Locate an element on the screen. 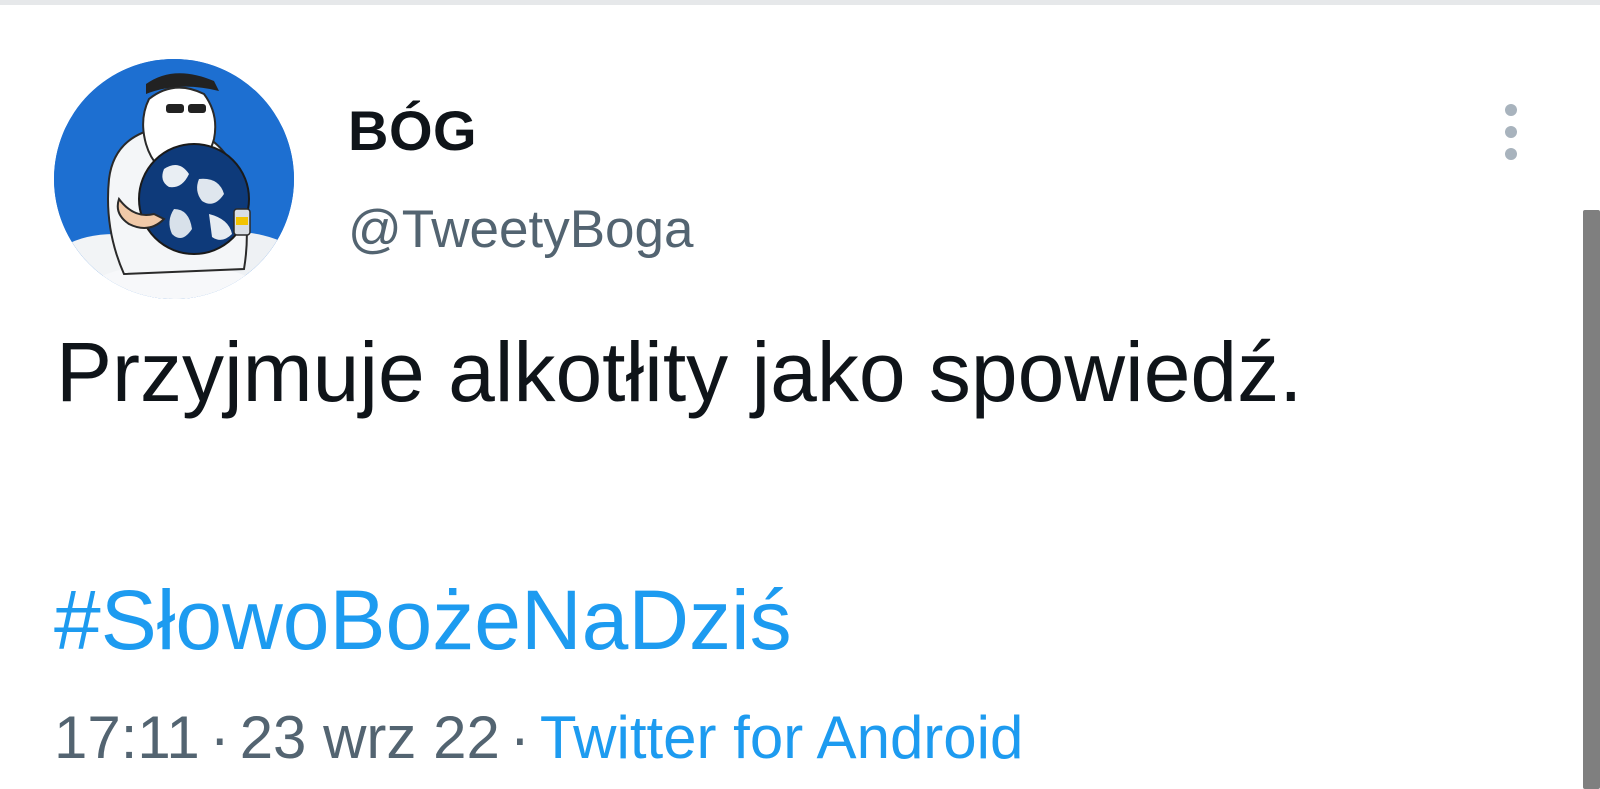  tweet-time: 17:11 is located at coordinates (127, 737).